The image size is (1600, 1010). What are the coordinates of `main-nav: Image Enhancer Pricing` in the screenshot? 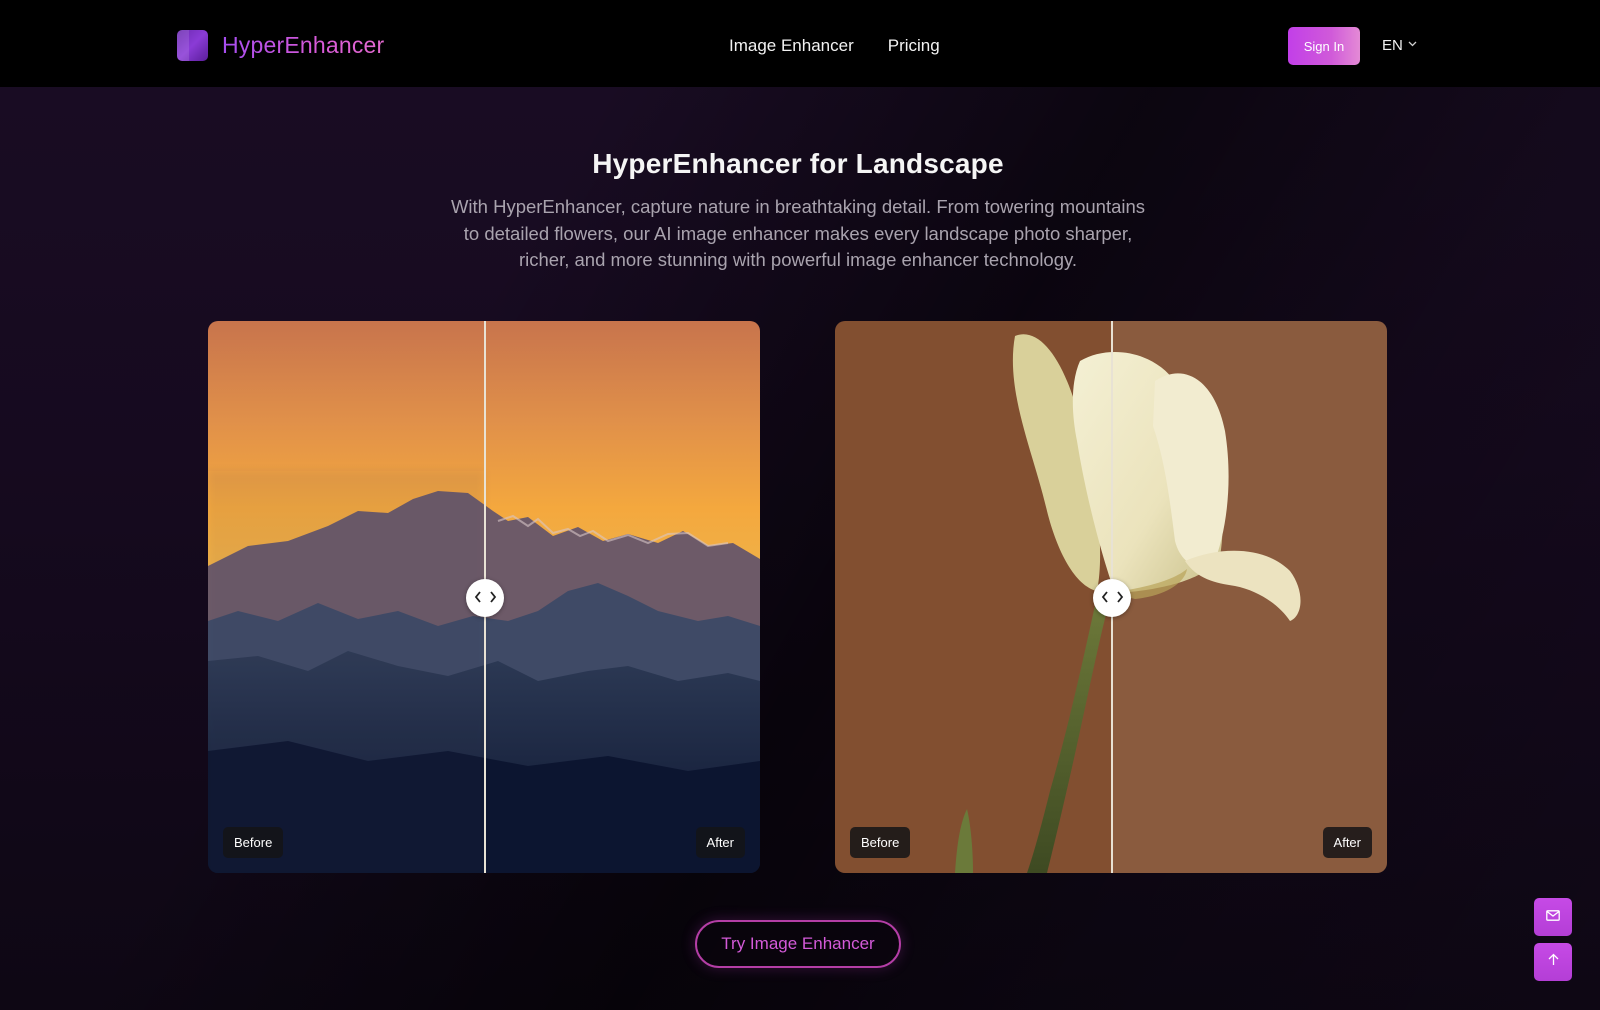 It's located at (834, 46).